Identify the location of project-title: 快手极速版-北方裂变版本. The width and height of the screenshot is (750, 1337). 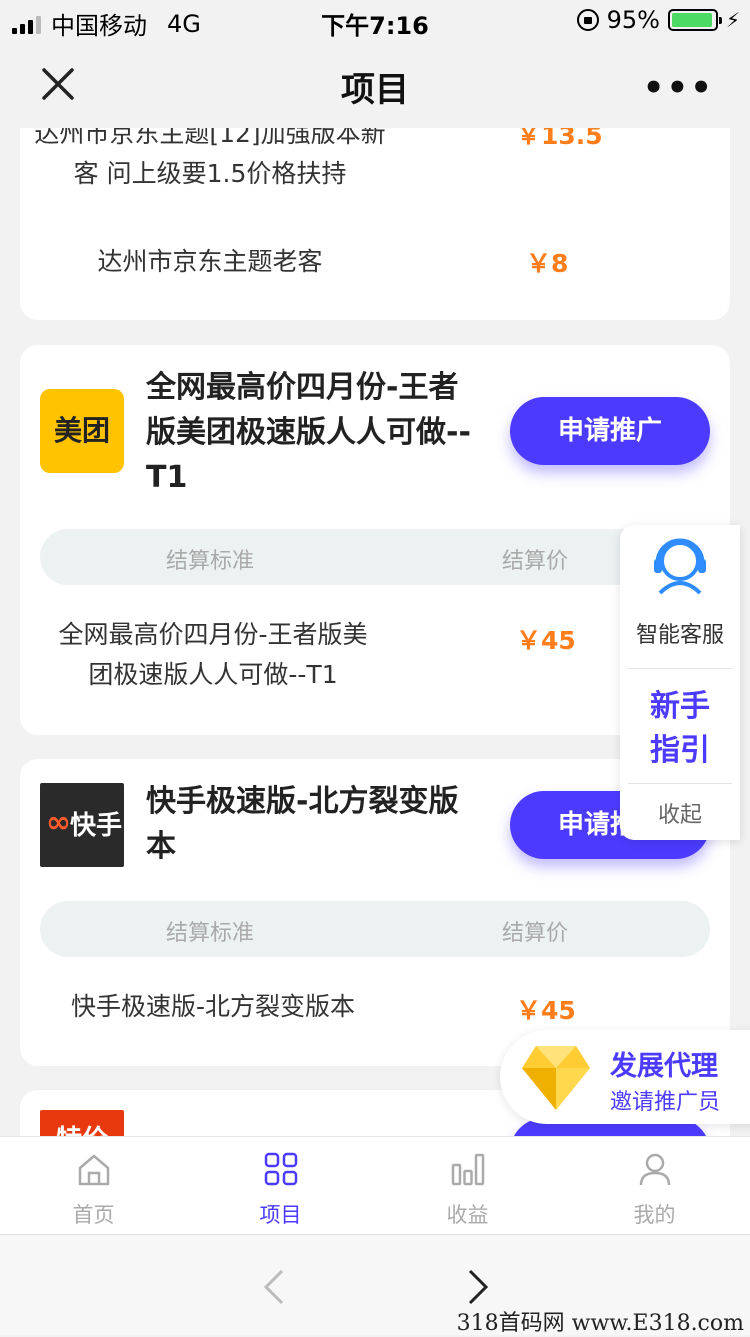
(302, 824).